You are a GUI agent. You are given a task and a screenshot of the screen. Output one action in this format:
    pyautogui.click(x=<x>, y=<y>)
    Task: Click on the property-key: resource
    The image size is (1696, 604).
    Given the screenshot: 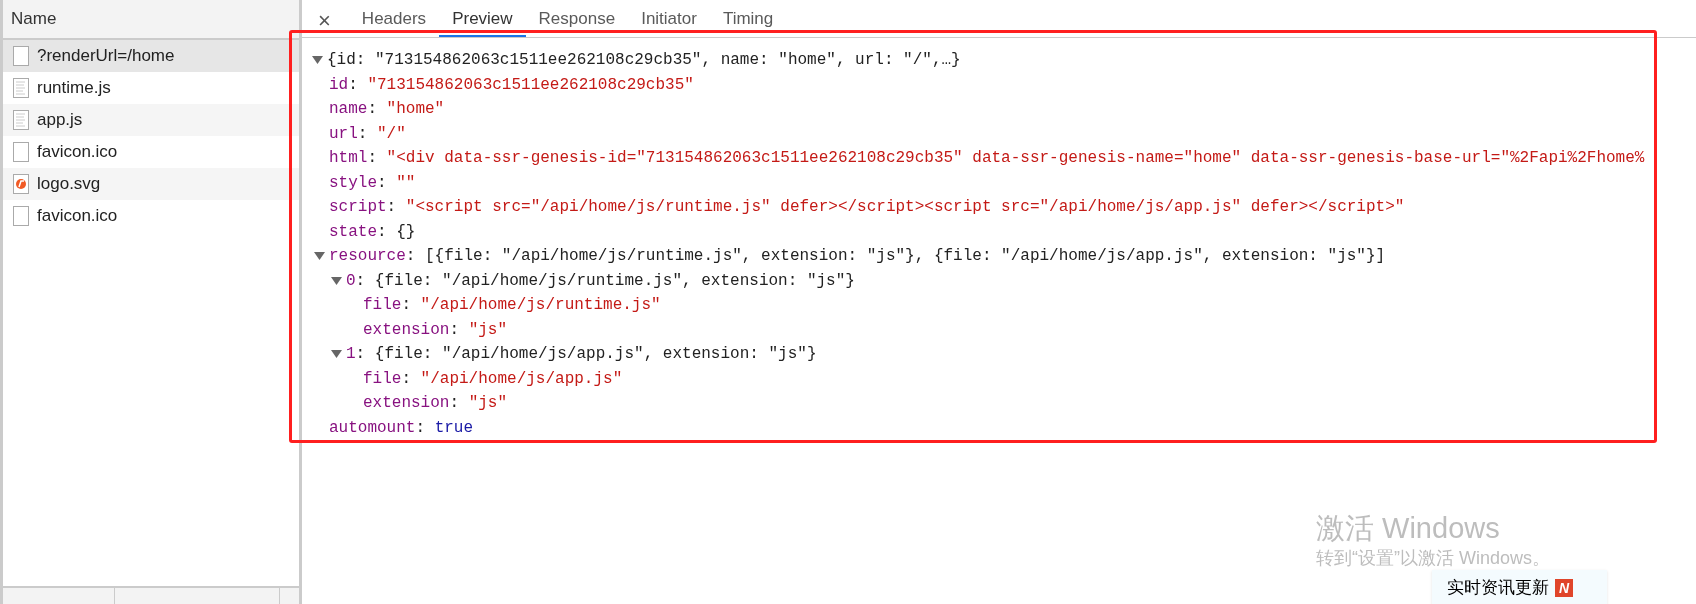 What is the action you would take?
    pyautogui.click(x=367, y=256)
    